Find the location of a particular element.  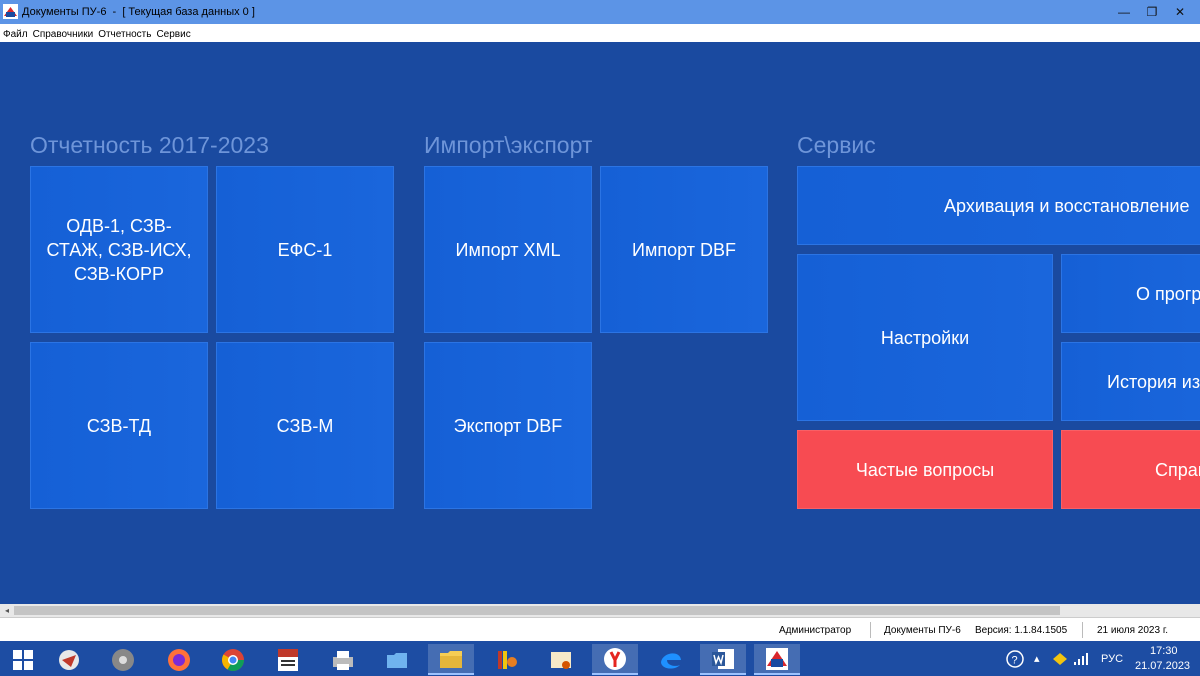

tile-label: Архивация и восстановление is located at coordinates (1067, 205).